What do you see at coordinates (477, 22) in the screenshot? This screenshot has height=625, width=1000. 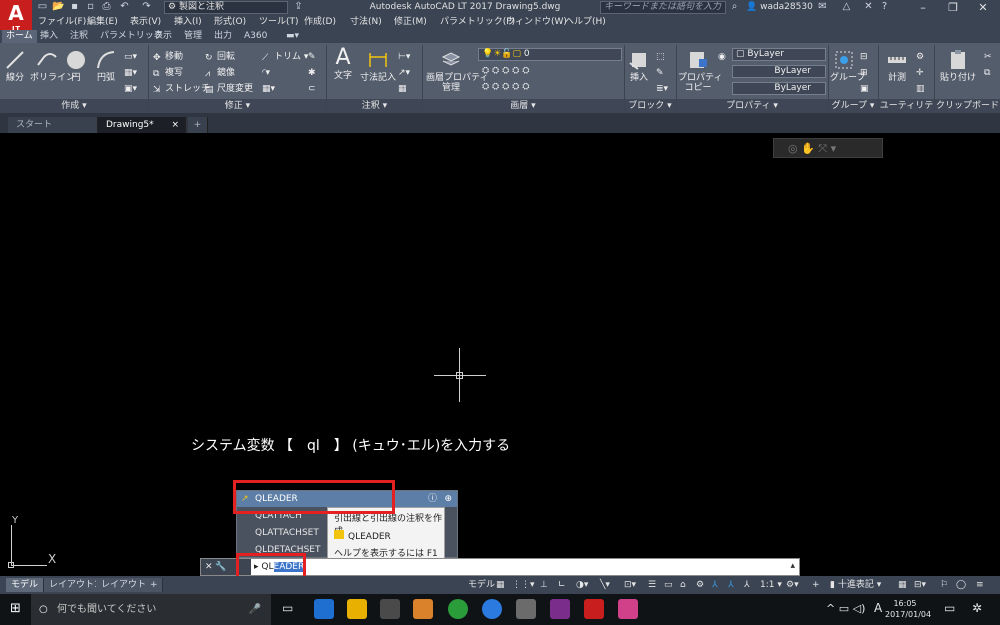 I see `menu-parametric: パラメトリック(P)` at bounding box center [477, 22].